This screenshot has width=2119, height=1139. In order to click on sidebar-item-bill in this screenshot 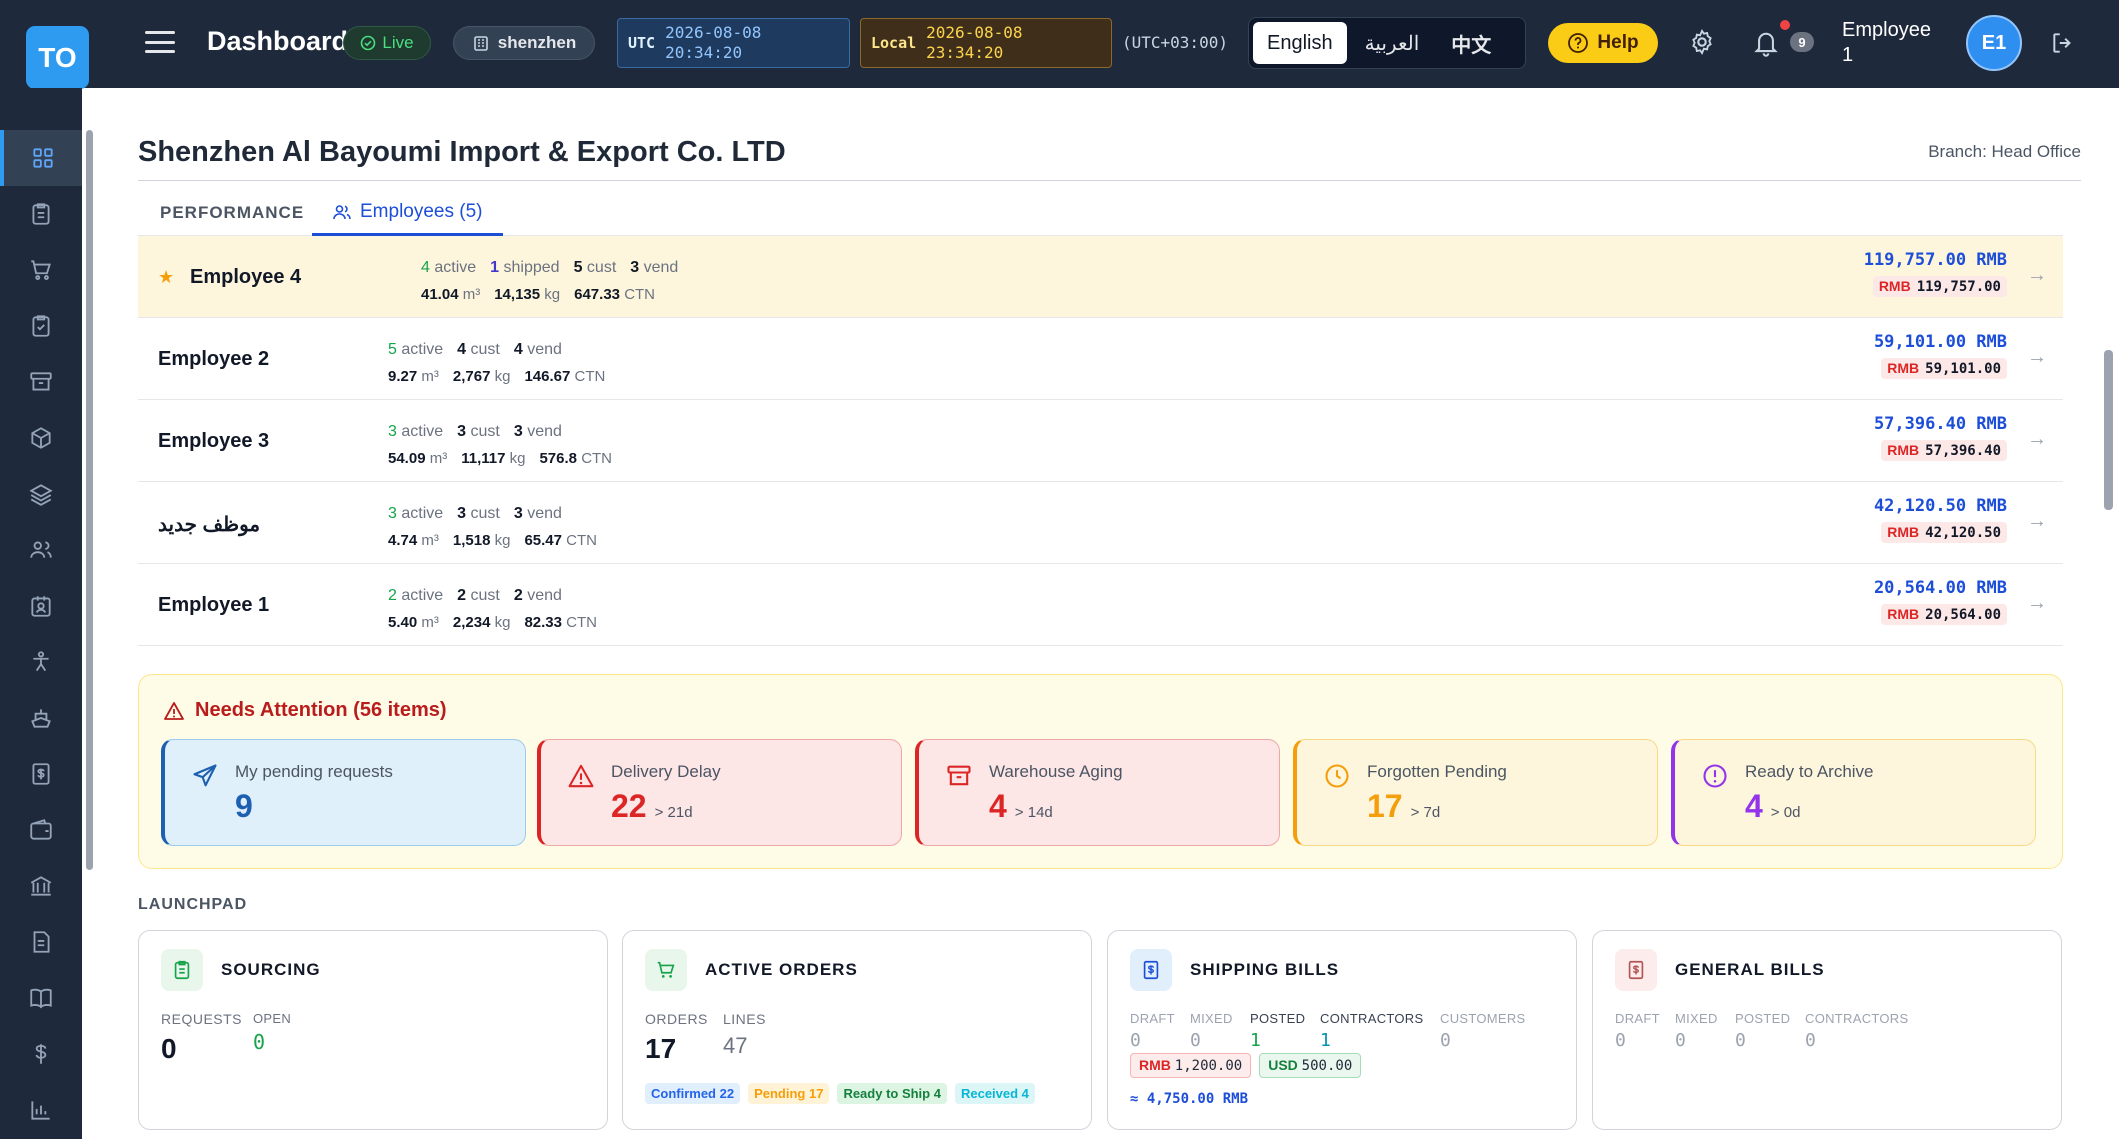, I will do `click(41, 774)`.